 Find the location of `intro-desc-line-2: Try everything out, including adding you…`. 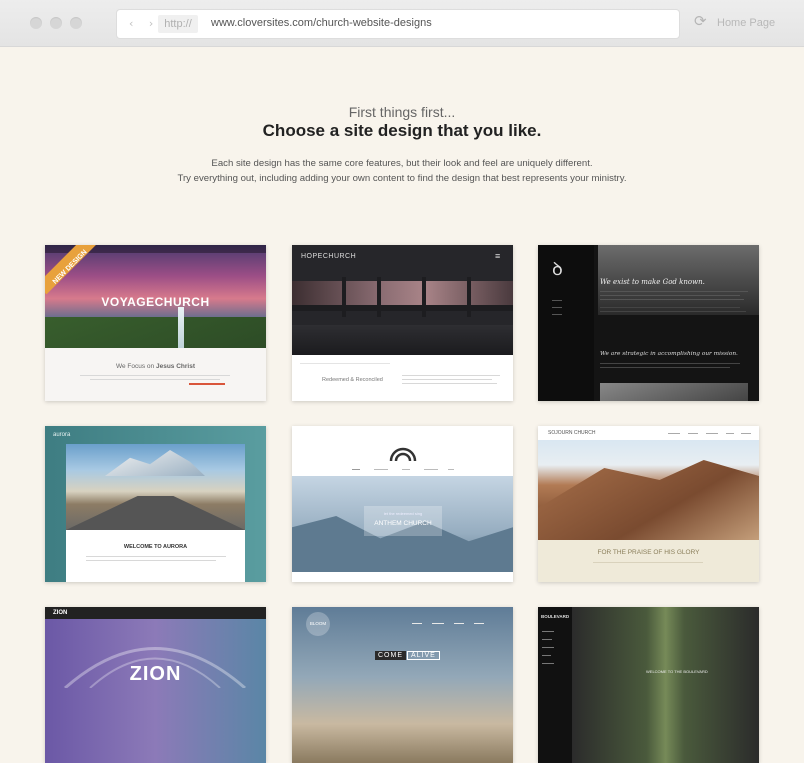

intro-desc-line-2: Try everything out, including adding you… is located at coordinates (402, 178).